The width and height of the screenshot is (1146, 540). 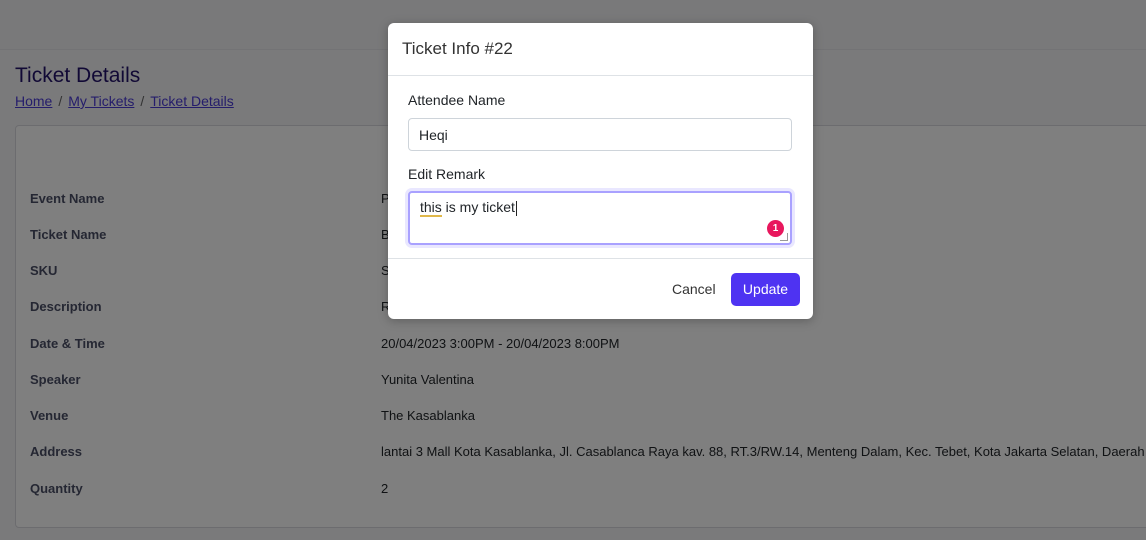 I want to click on text-caret, so click(x=516, y=208).